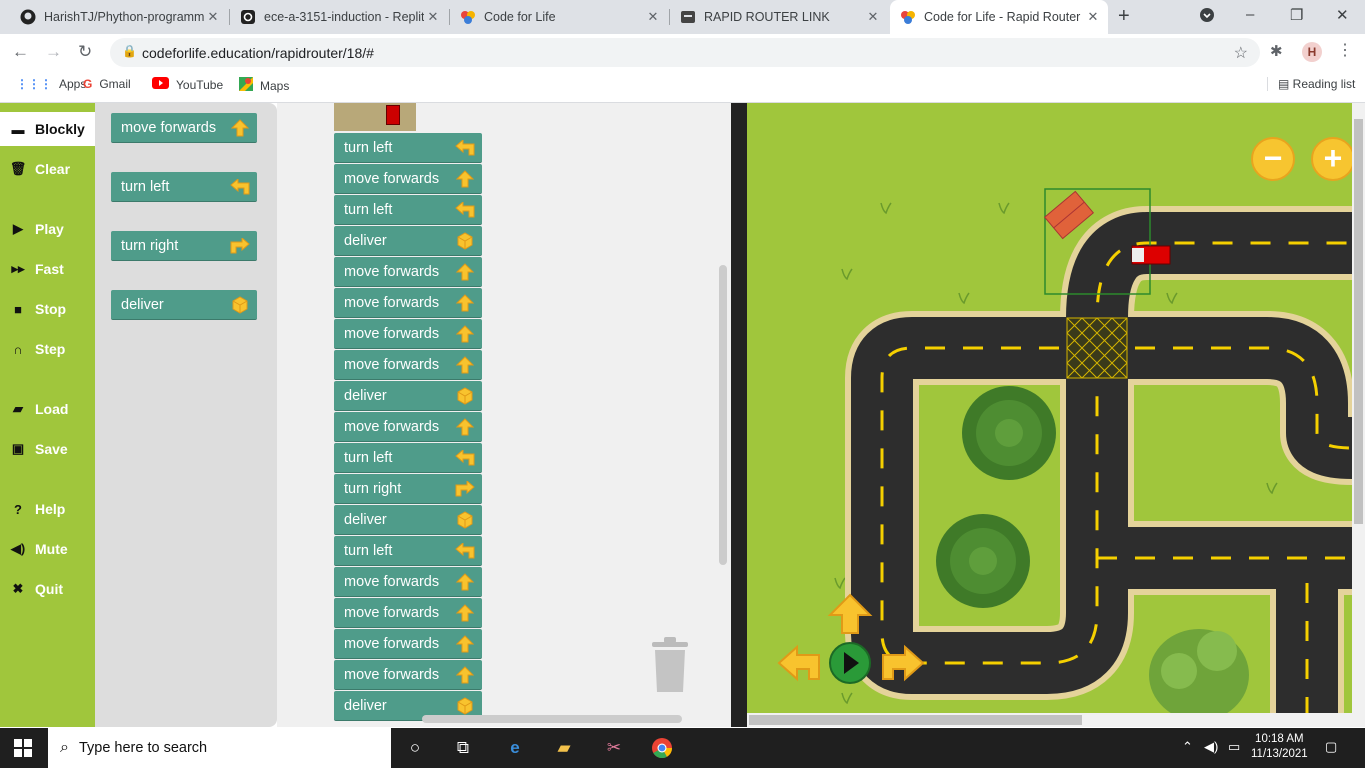  Describe the element at coordinates (1279, 747) in the screenshot. I see `taskbar-clock: 10:18 AM 11/13/2021` at that location.